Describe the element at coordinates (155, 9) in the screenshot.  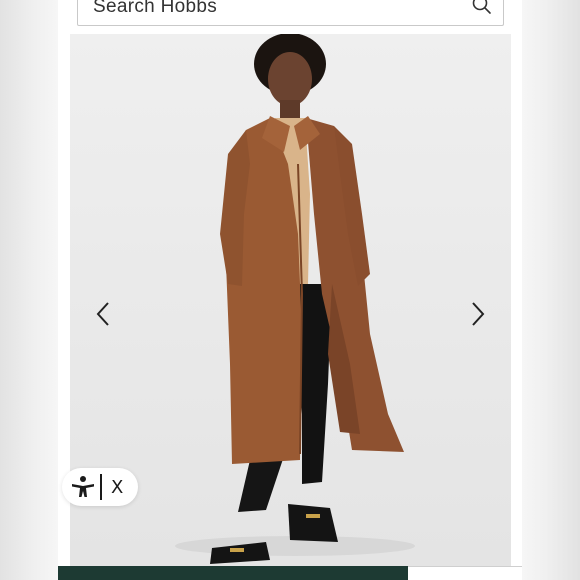
I see `search-input: Search Hobbs` at that location.